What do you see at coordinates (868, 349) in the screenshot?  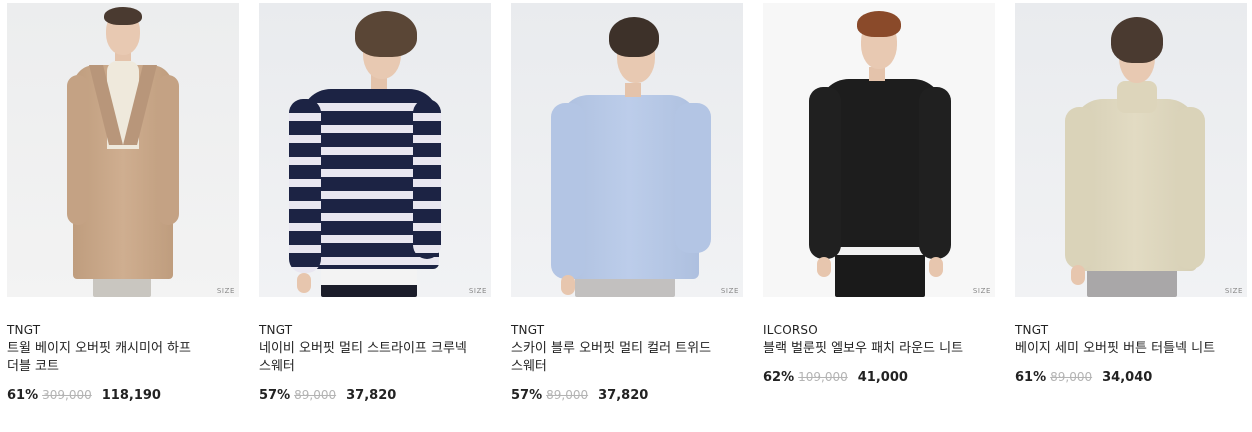 I see `product-name: 블랙 벌룬핏 엘보우 패치 라운드 니트` at bounding box center [868, 349].